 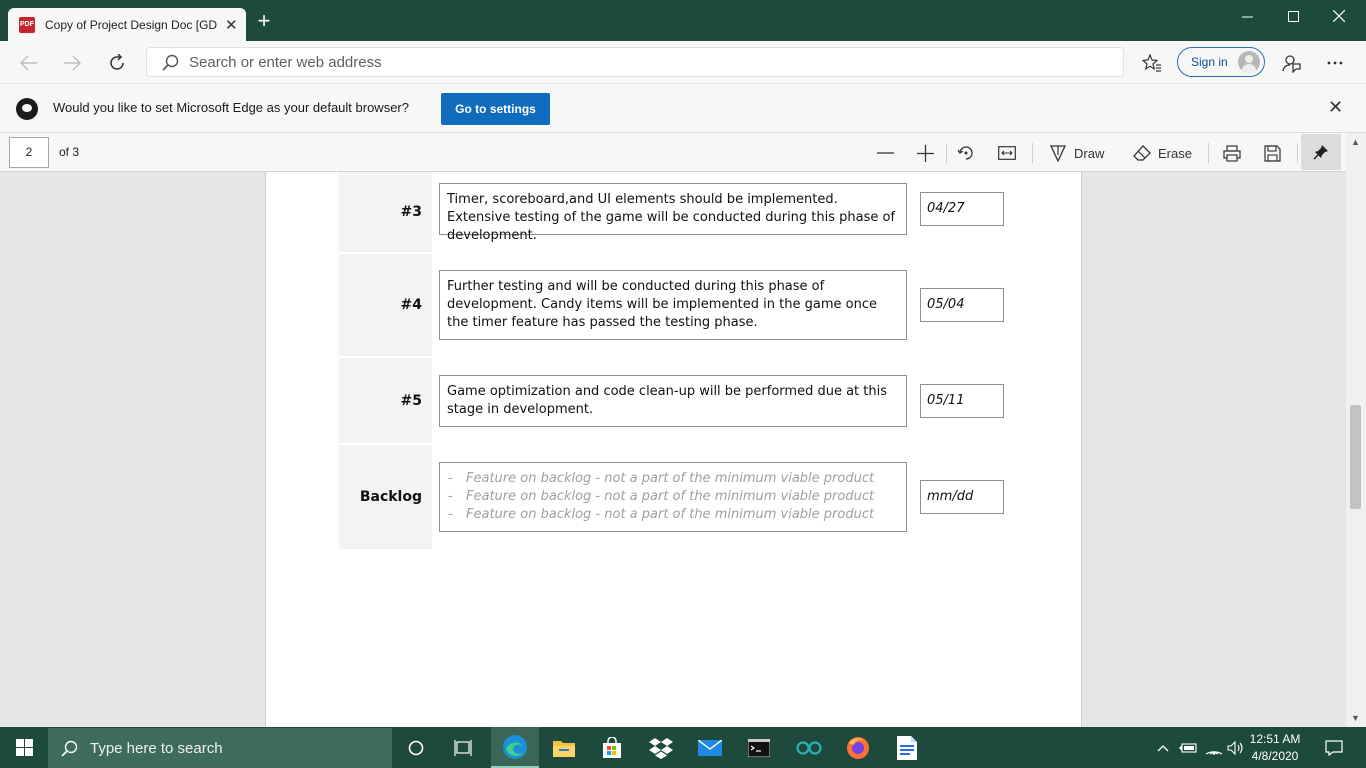 What do you see at coordinates (1209, 62) in the screenshot?
I see `sign-in-label: Sign in` at bounding box center [1209, 62].